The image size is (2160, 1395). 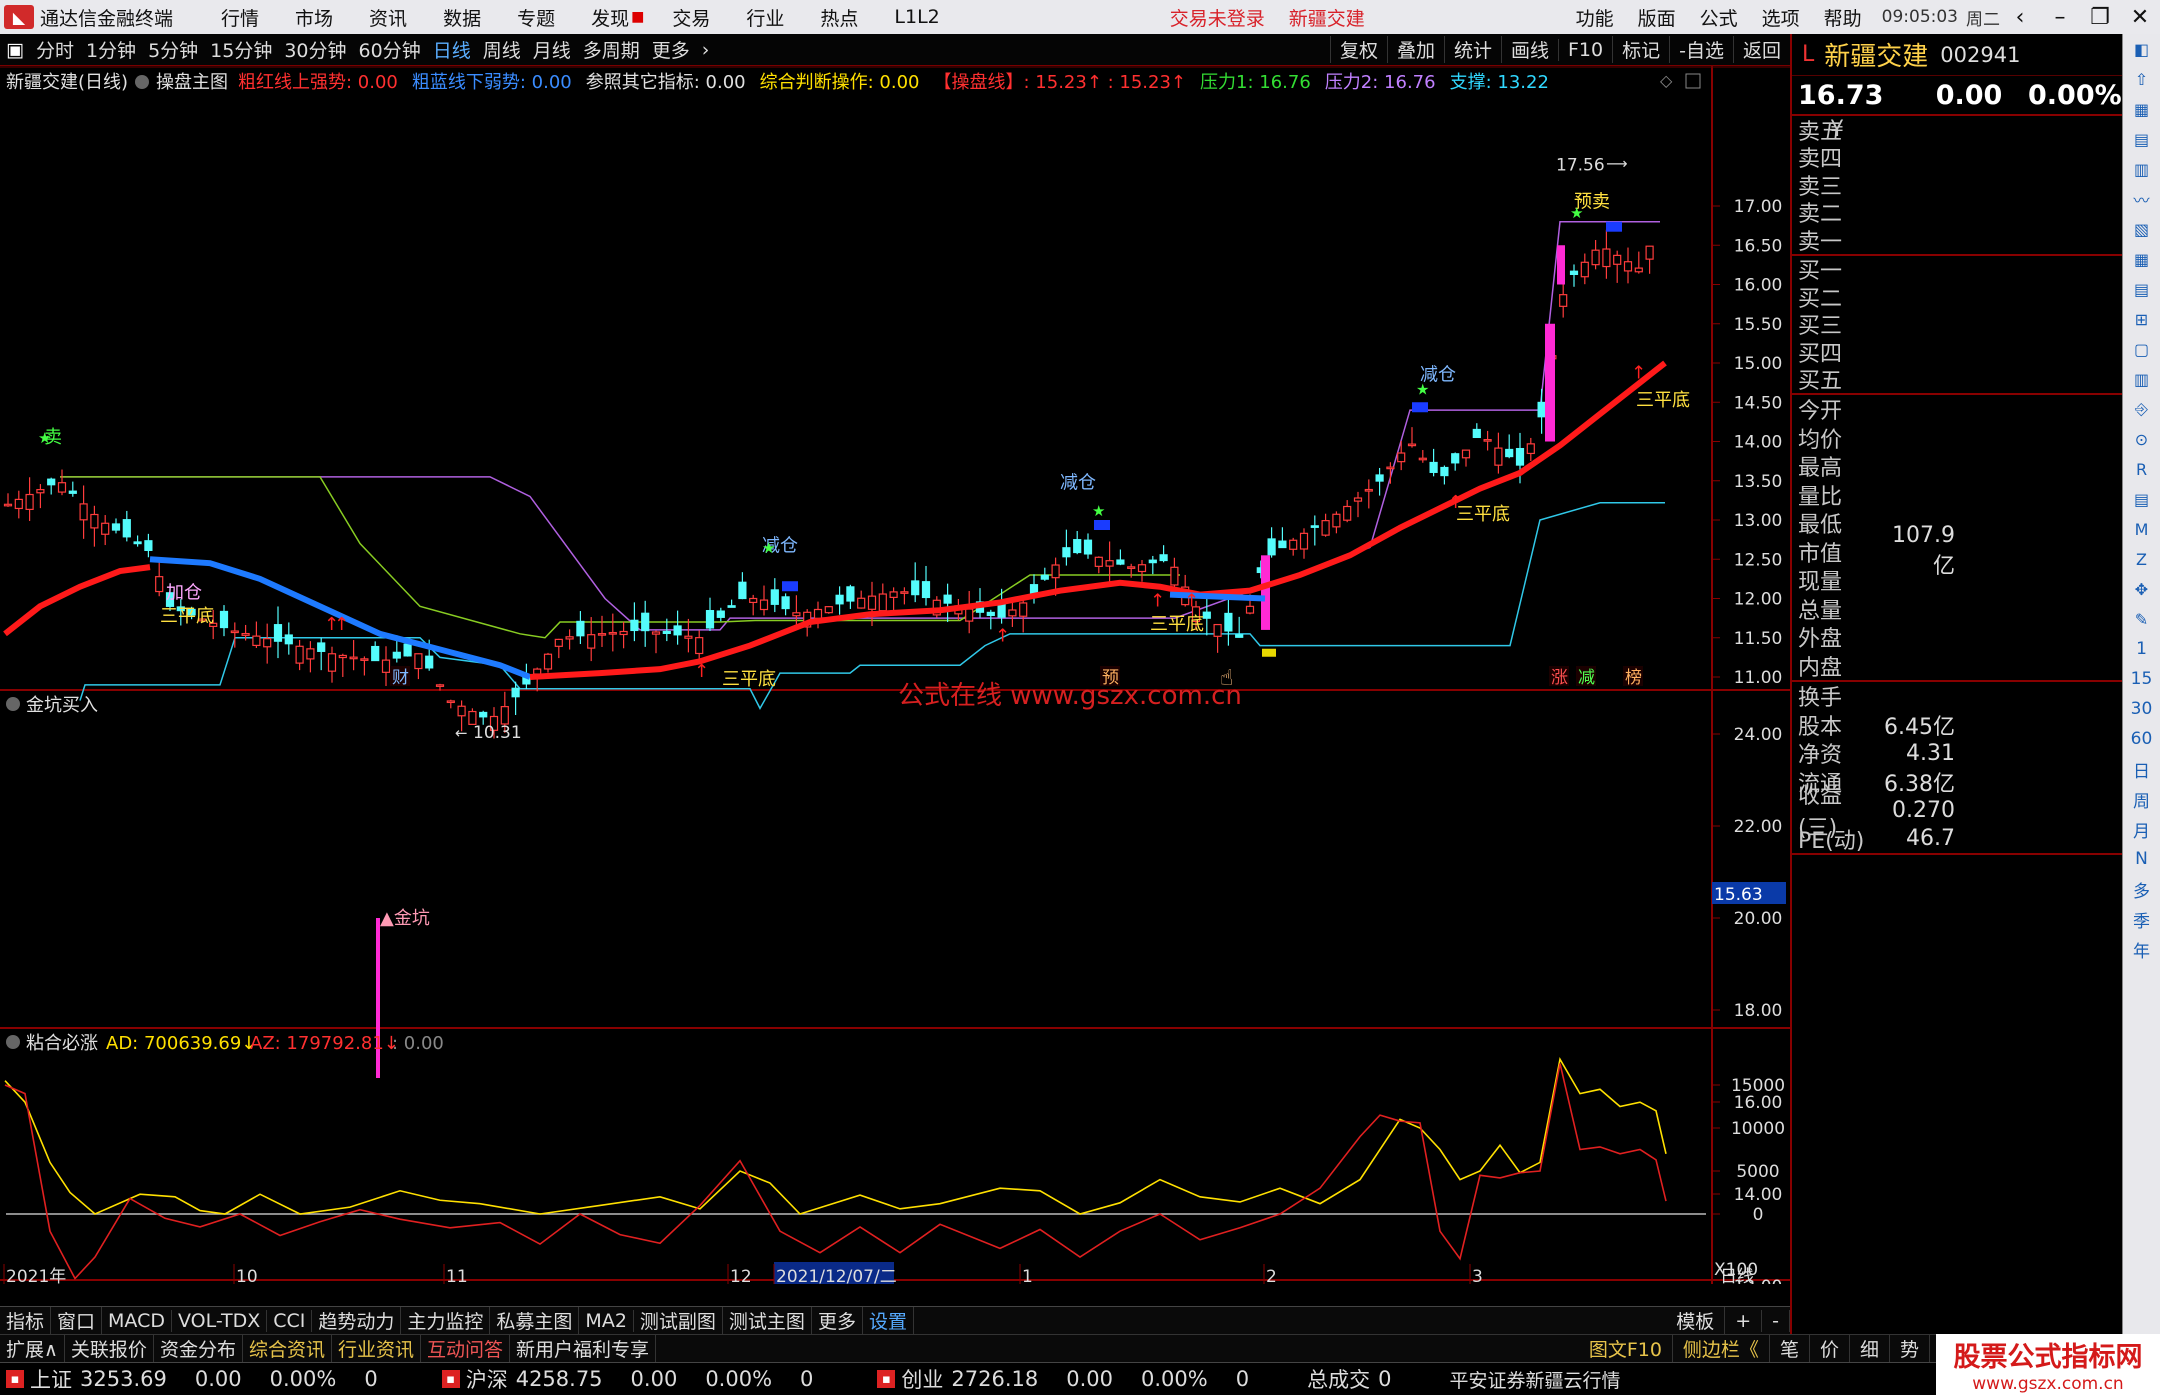 I want to click on index-quote: ▪ 创业 2726.18 0.00 0.00% 0, so click(x=1074, y=1379).